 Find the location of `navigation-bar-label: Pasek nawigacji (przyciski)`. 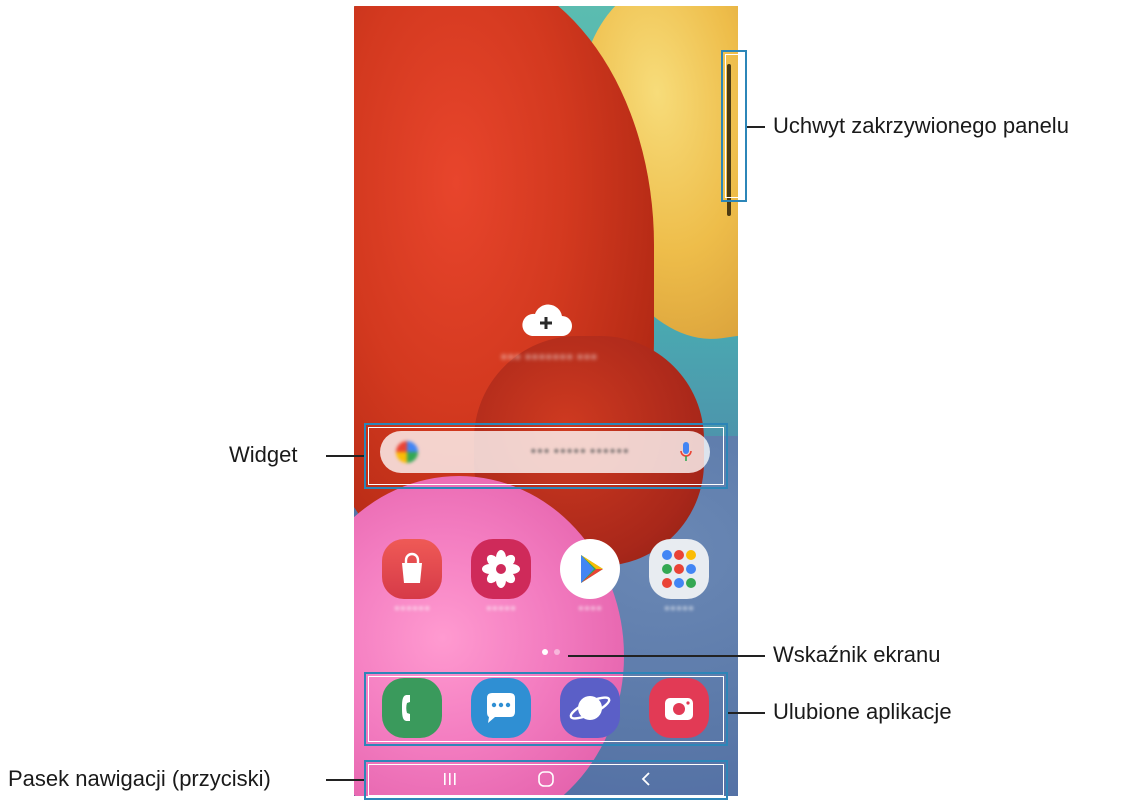

navigation-bar-label: Pasek nawigacji (przyciski) is located at coordinates (139, 778).